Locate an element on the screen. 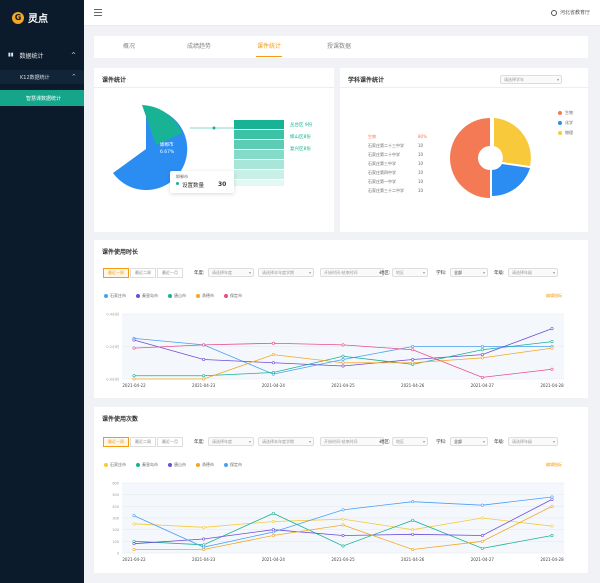 Image resolution: width=600 pixels, height=583 pixels. chart1-legend: 石家庄市 秦皇岛市 唐山市 承德市 保定市 is located at coordinates (173, 296).